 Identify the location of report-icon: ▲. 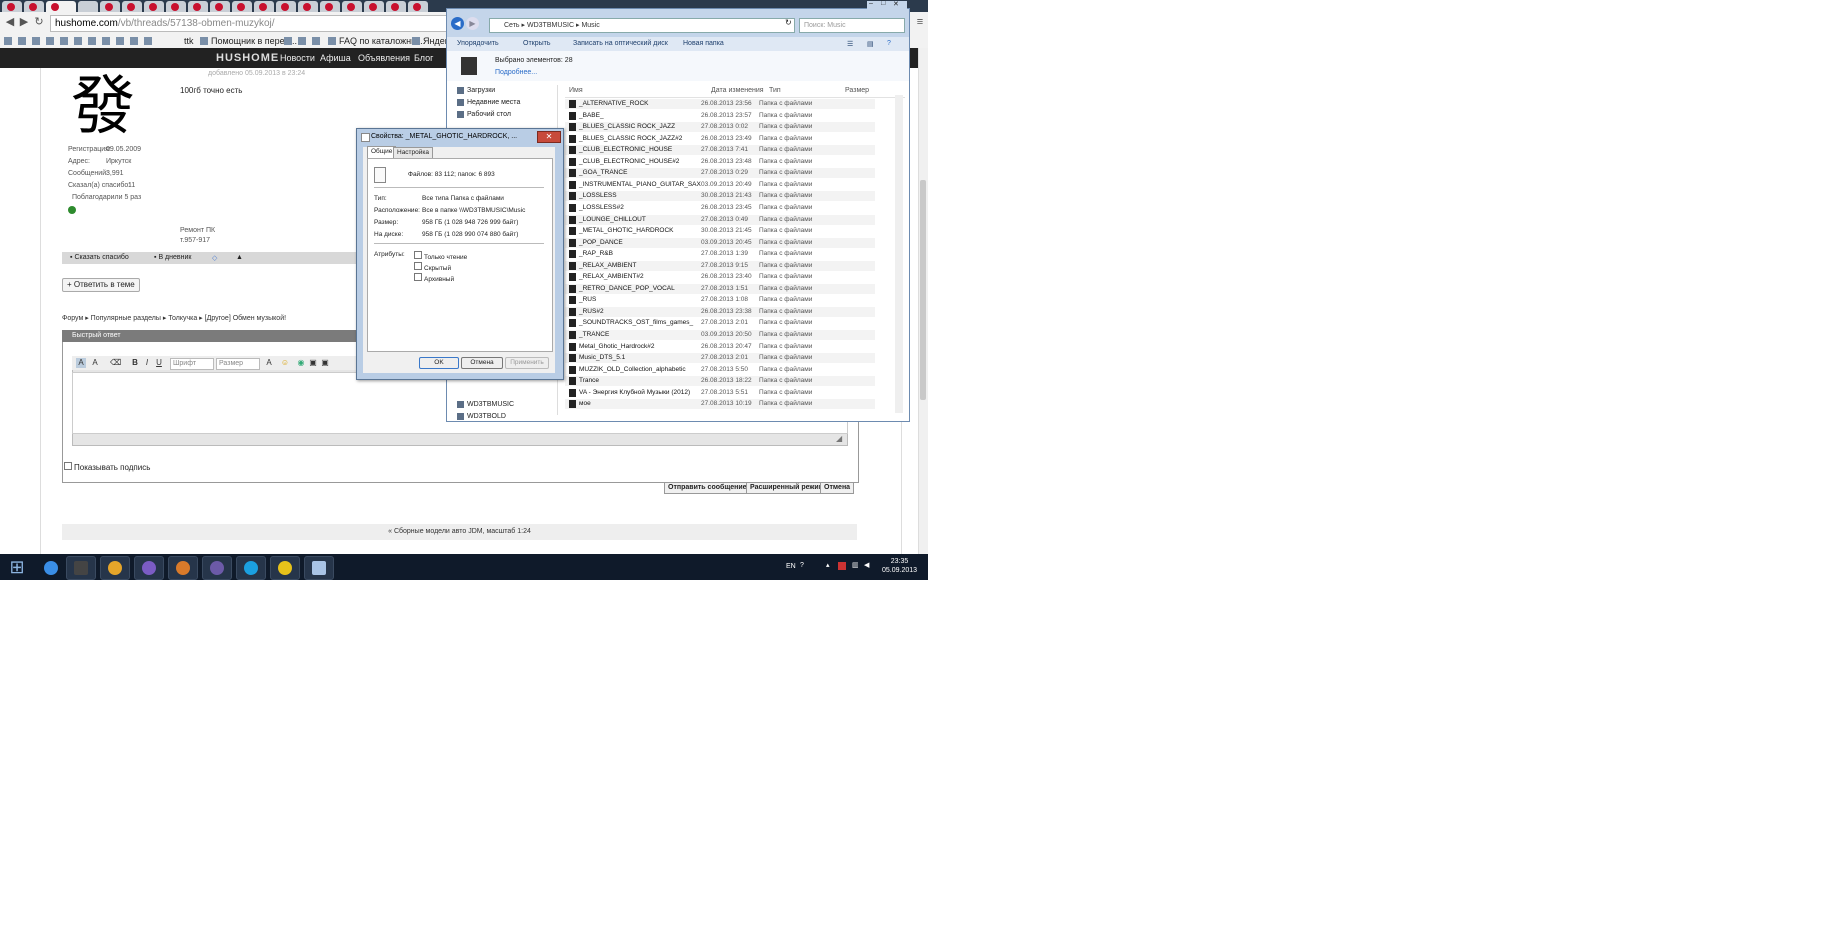
(239, 257).